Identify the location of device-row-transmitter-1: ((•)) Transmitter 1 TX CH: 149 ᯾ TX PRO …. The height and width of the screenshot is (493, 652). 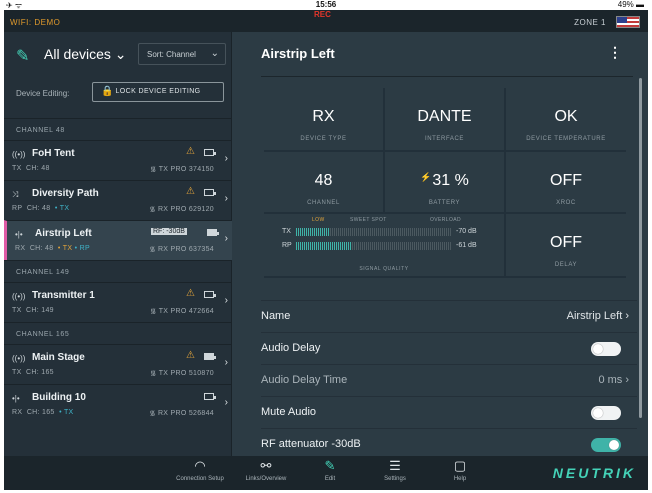
(118, 302).